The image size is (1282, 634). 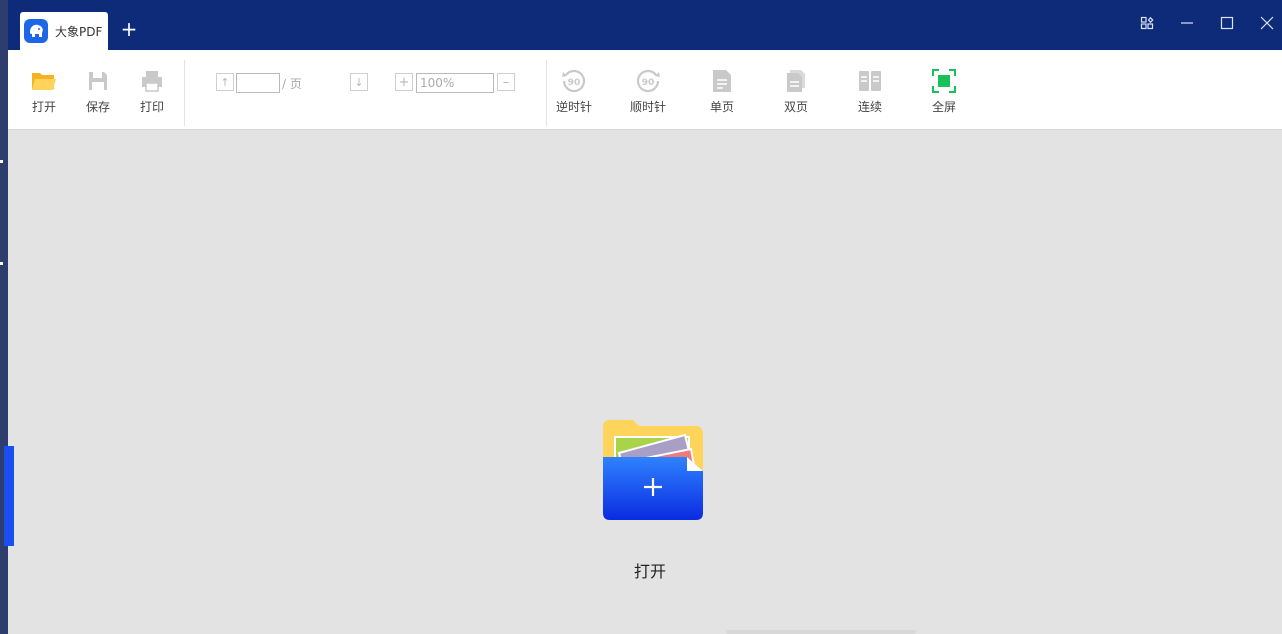 I want to click on minus-icon: –, so click(x=506, y=82).